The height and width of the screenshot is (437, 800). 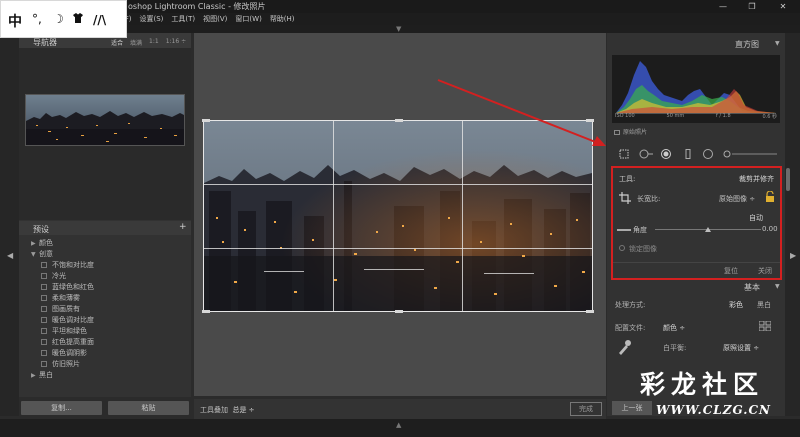 What do you see at coordinates (788, 179) in the screenshot?
I see `right-panel-scrollbar` at bounding box center [788, 179].